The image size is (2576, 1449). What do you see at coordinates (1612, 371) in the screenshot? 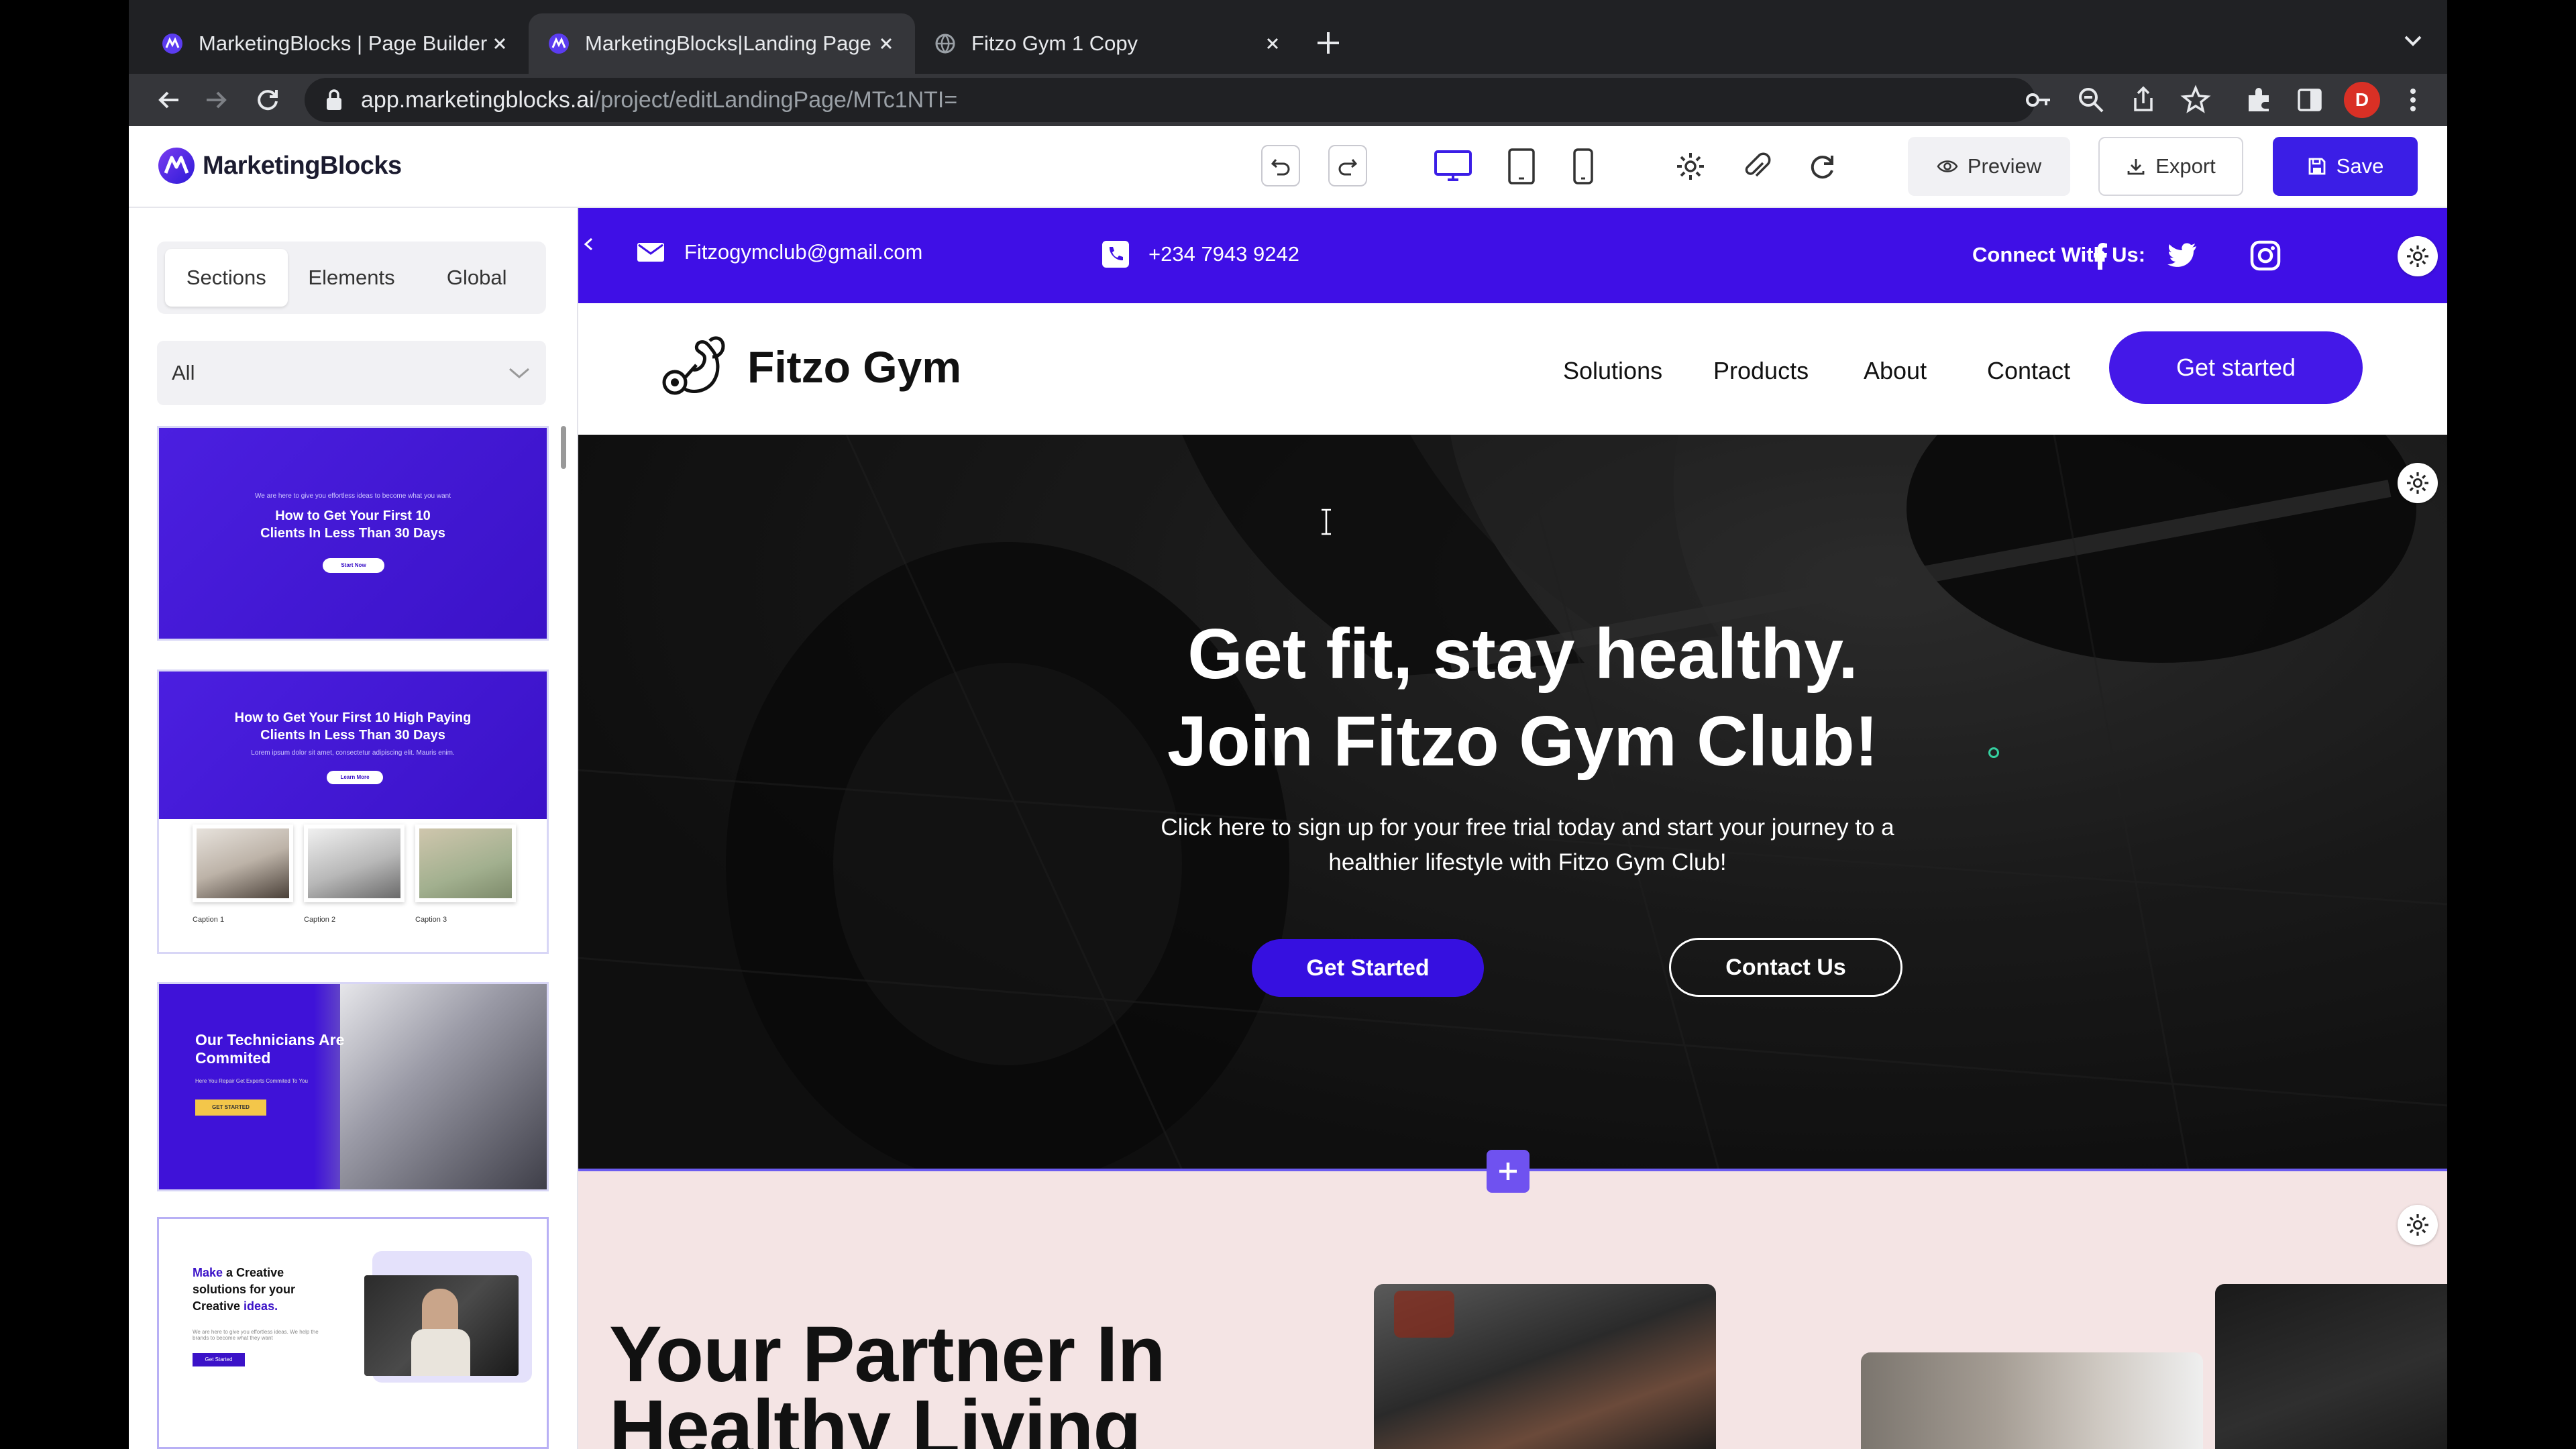
I see `nav-solutions: Solutions` at bounding box center [1612, 371].